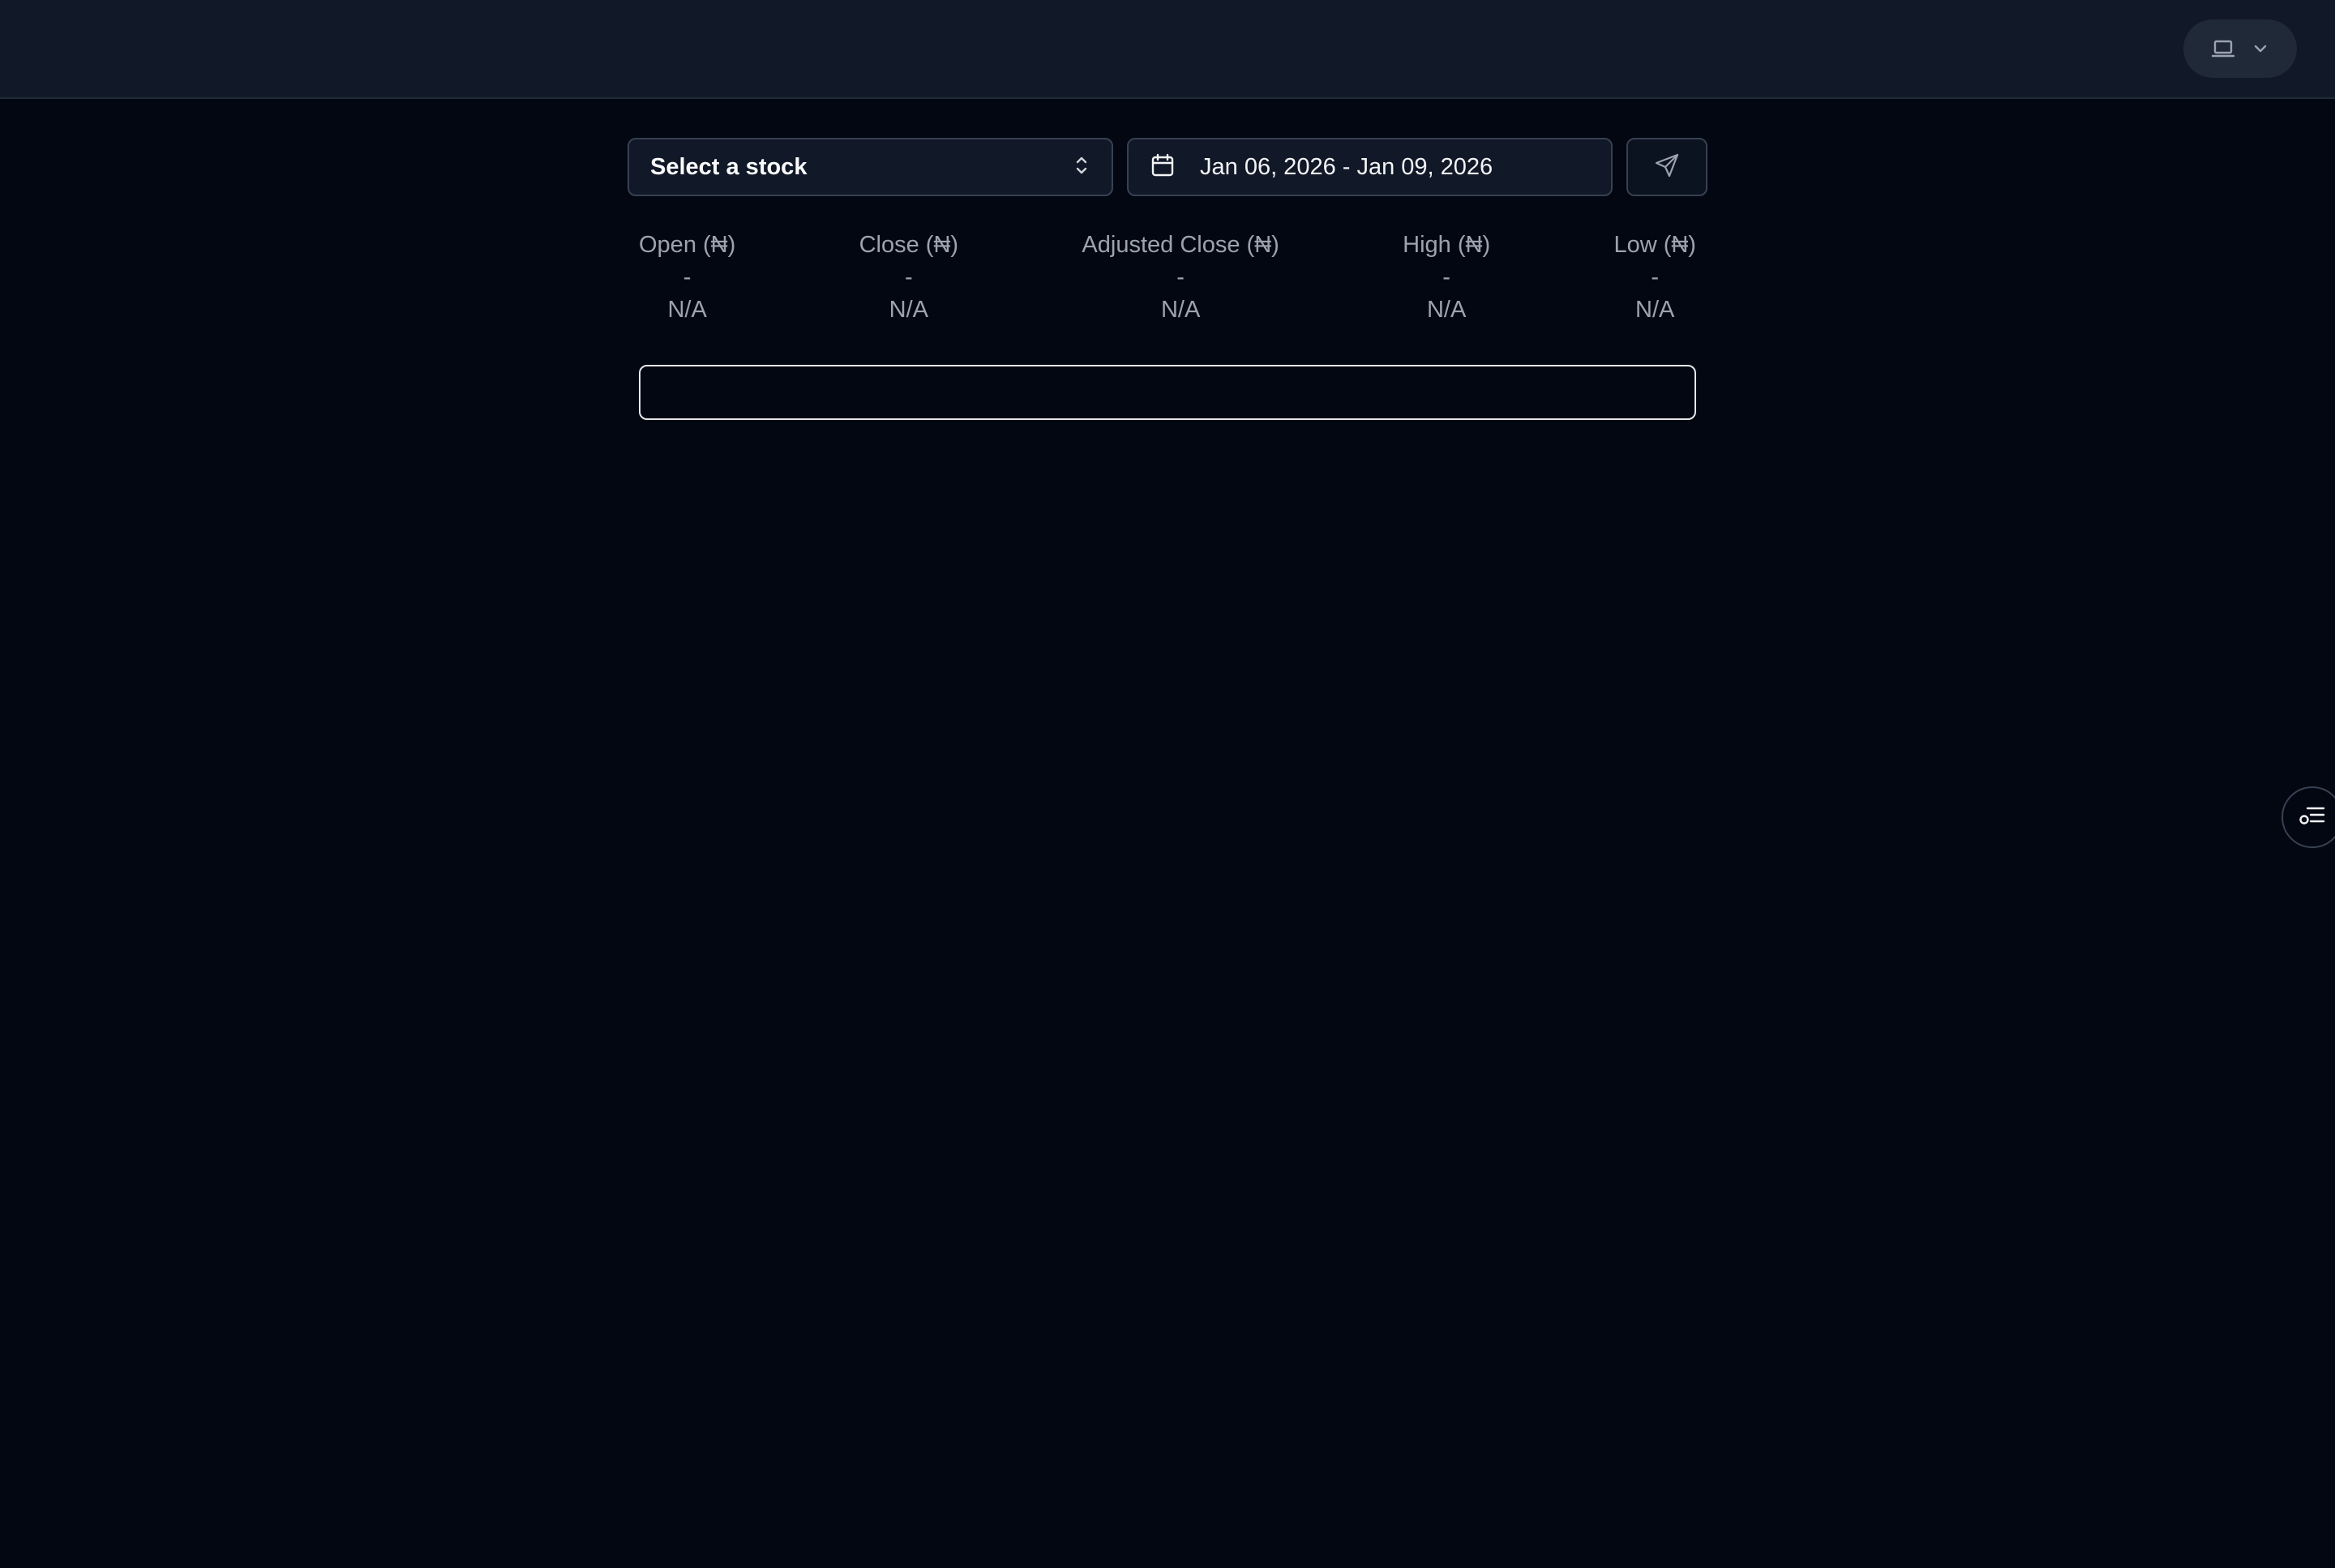  I want to click on laptop-icon, so click(2223, 48).